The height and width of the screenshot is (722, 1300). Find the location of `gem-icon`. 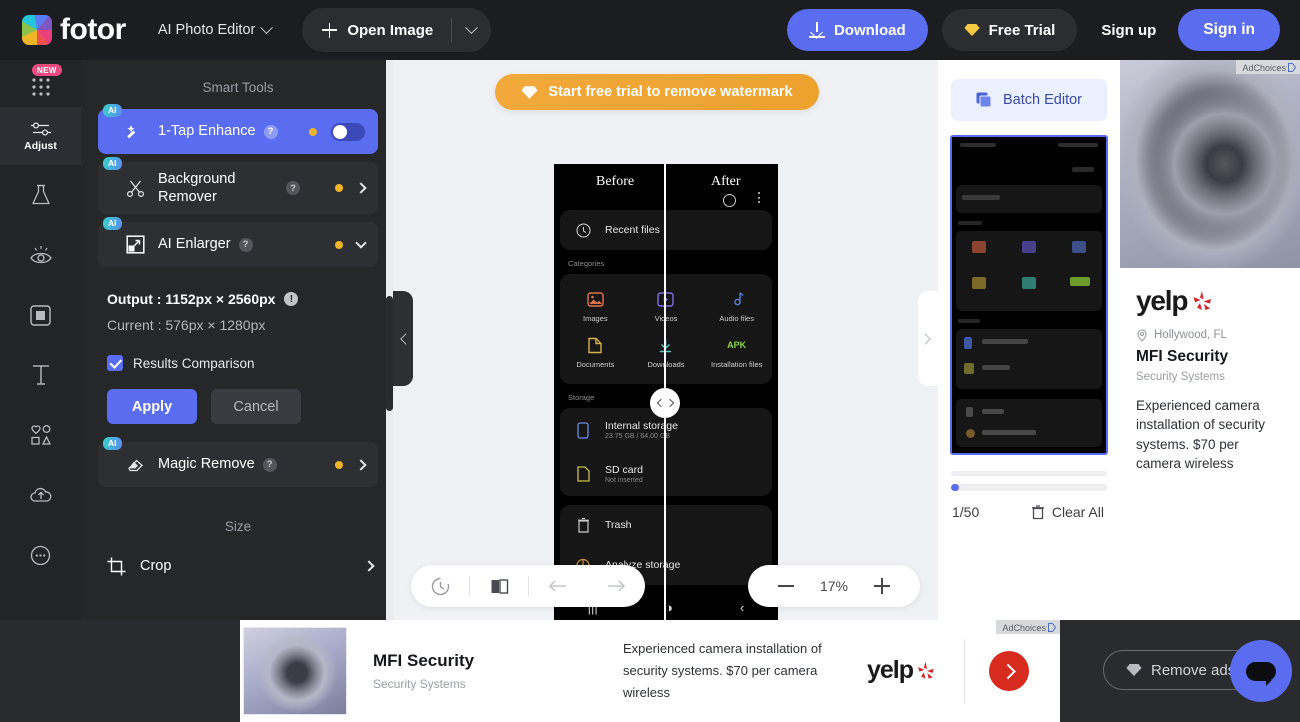

gem-icon is located at coordinates (1134, 670).